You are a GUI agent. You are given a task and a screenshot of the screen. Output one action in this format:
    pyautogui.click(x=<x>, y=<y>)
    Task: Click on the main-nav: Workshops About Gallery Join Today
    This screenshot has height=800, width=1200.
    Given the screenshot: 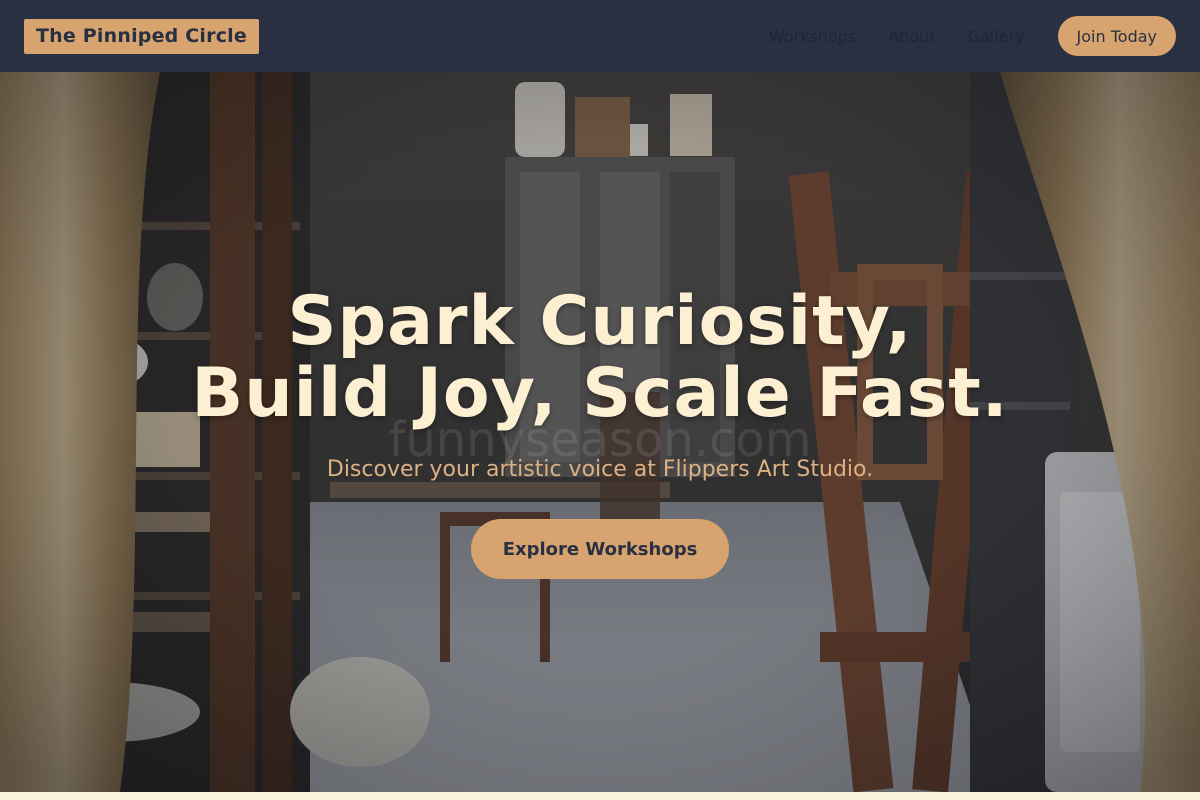 What is the action you would take?
    pyautogui.click(x=972, y=36)
    